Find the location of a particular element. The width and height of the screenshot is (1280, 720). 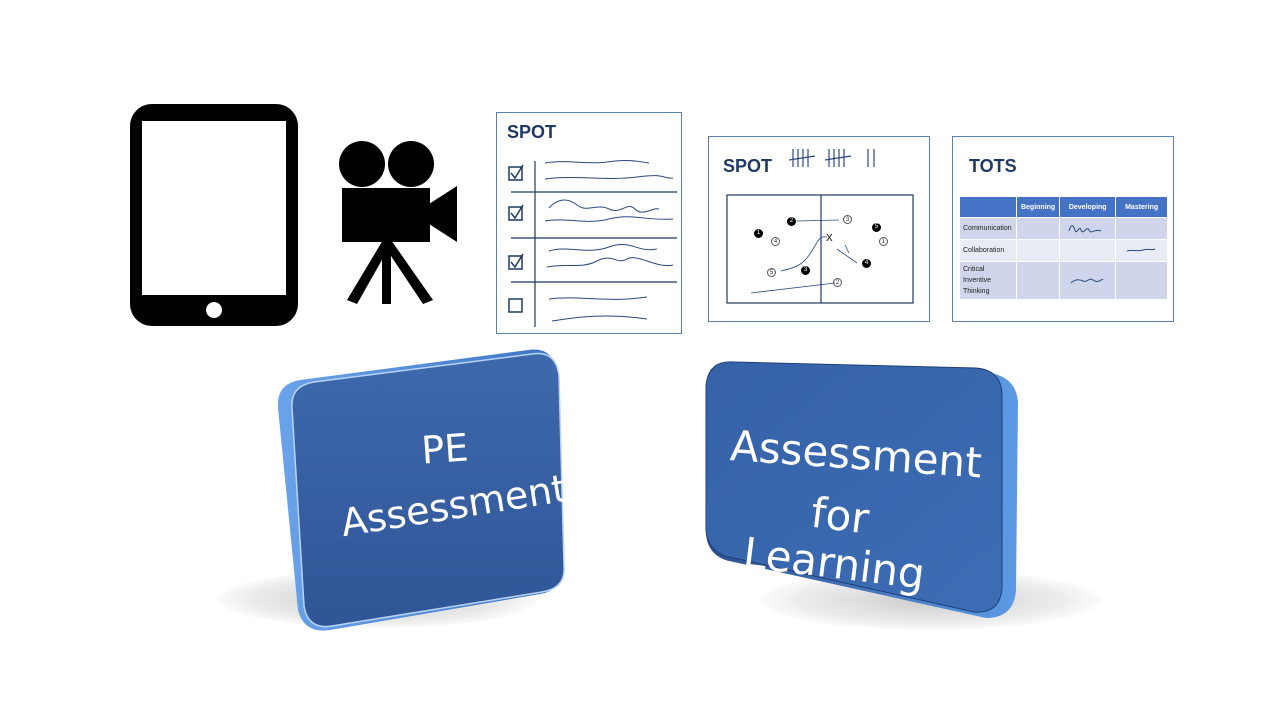

tots-row: Collaboration is located at coordinates (1063, 250).